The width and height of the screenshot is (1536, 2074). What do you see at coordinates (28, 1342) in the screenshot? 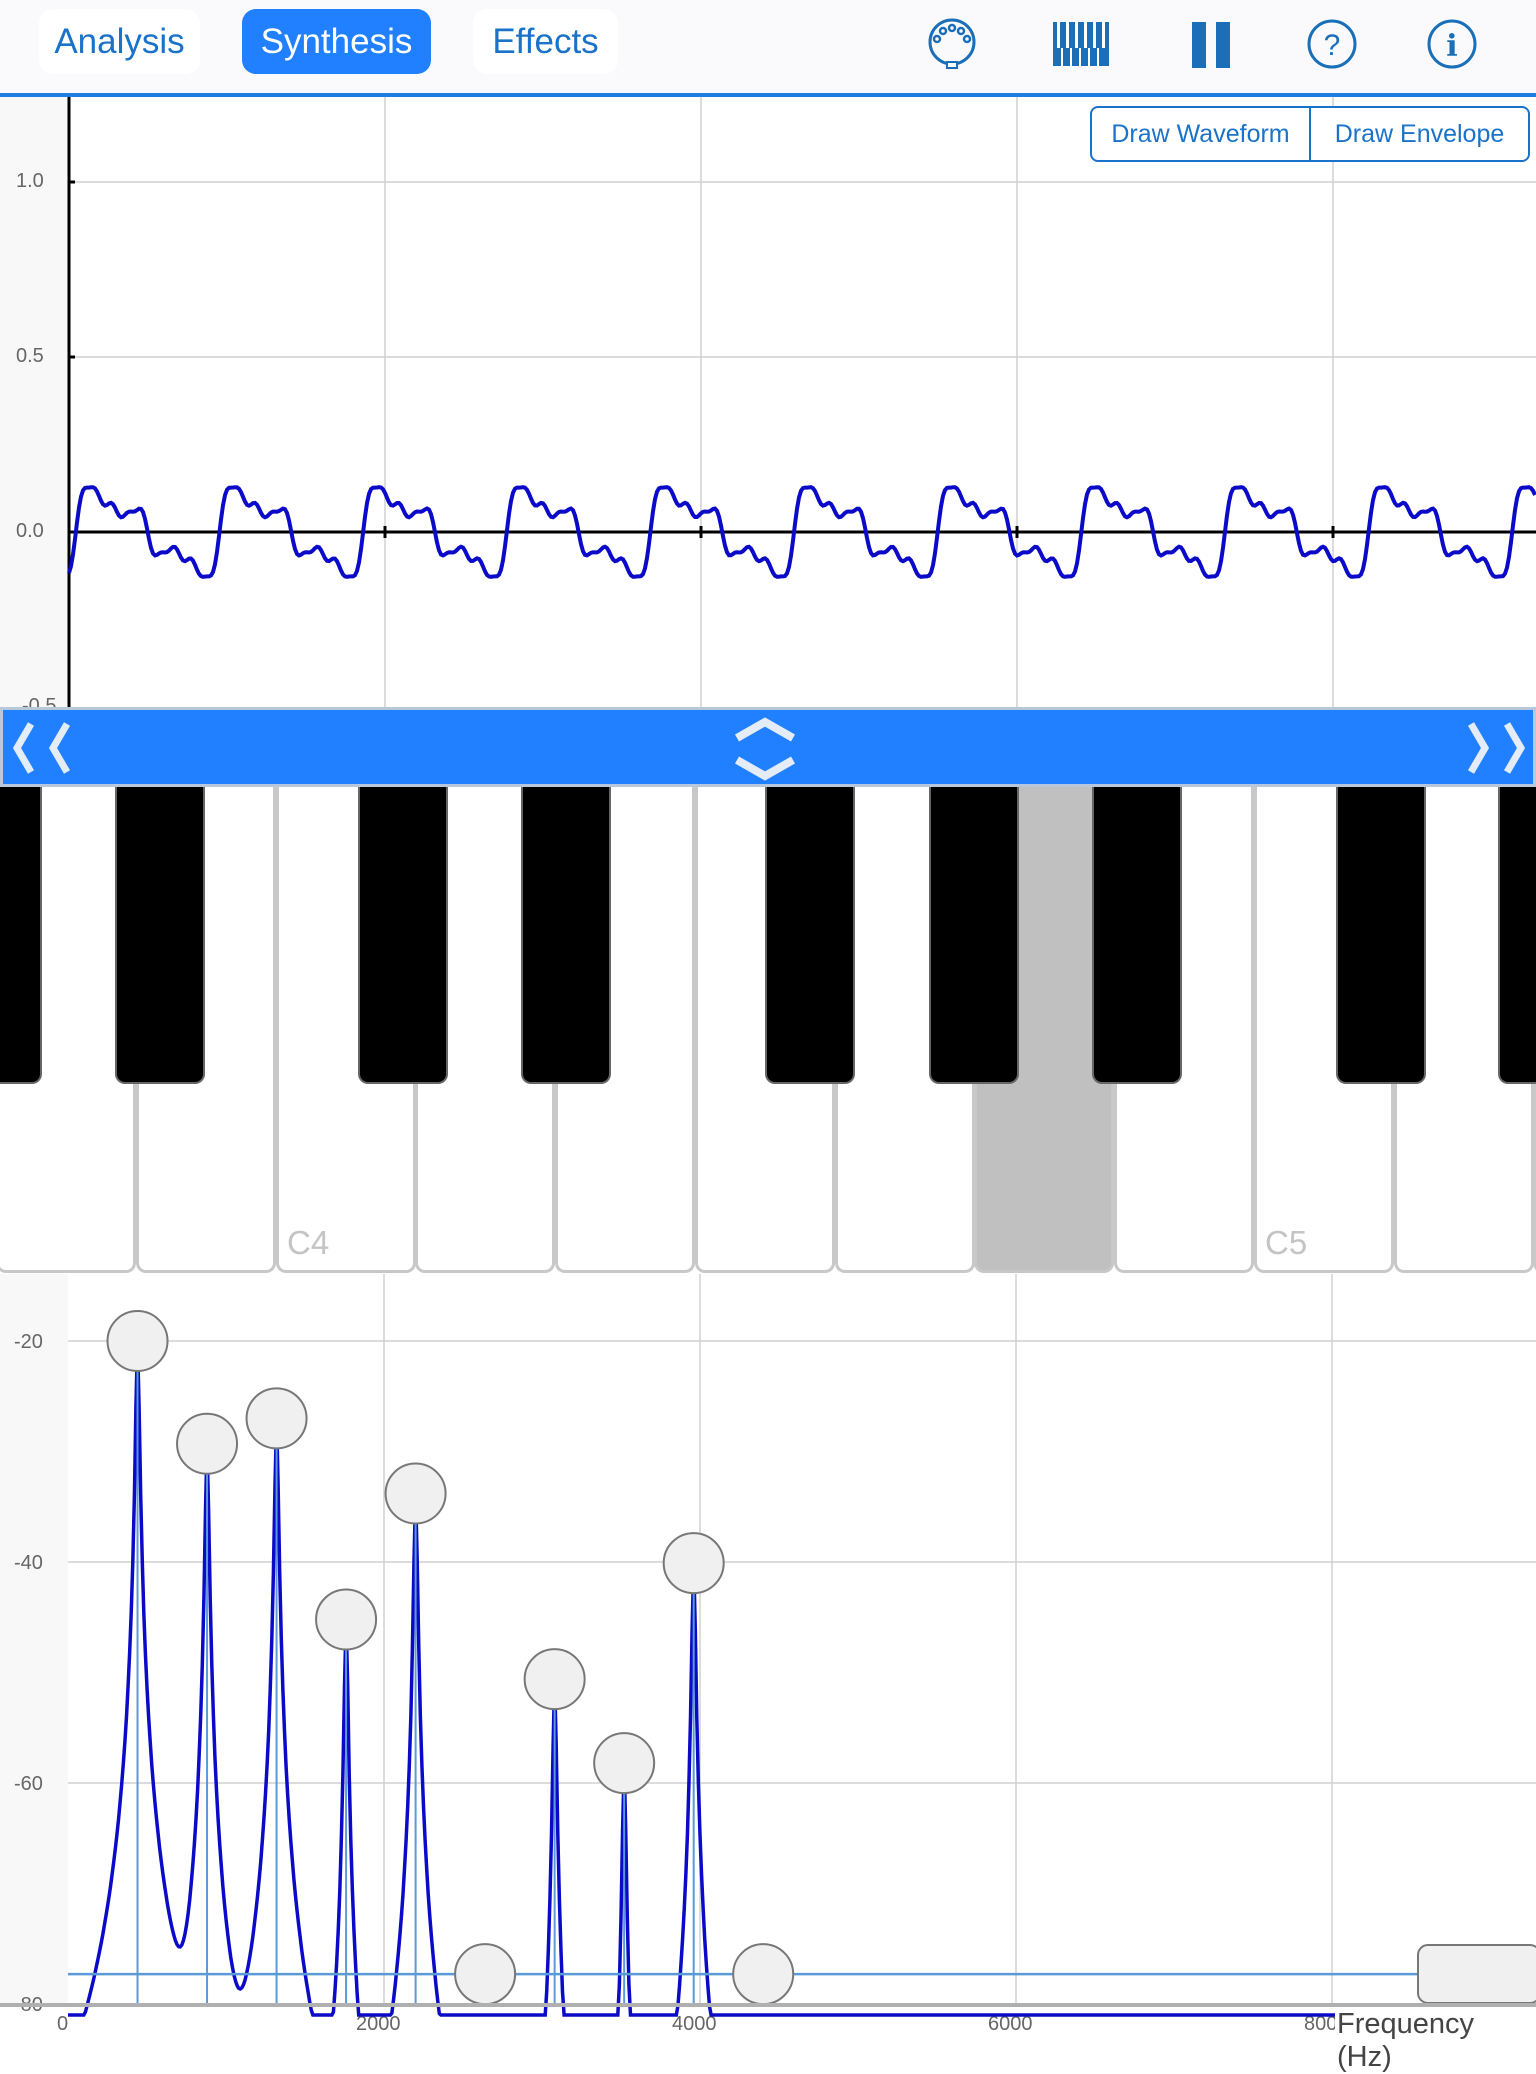
I see `spectrum-ytick: -20` at bounding box center [28, 1342].